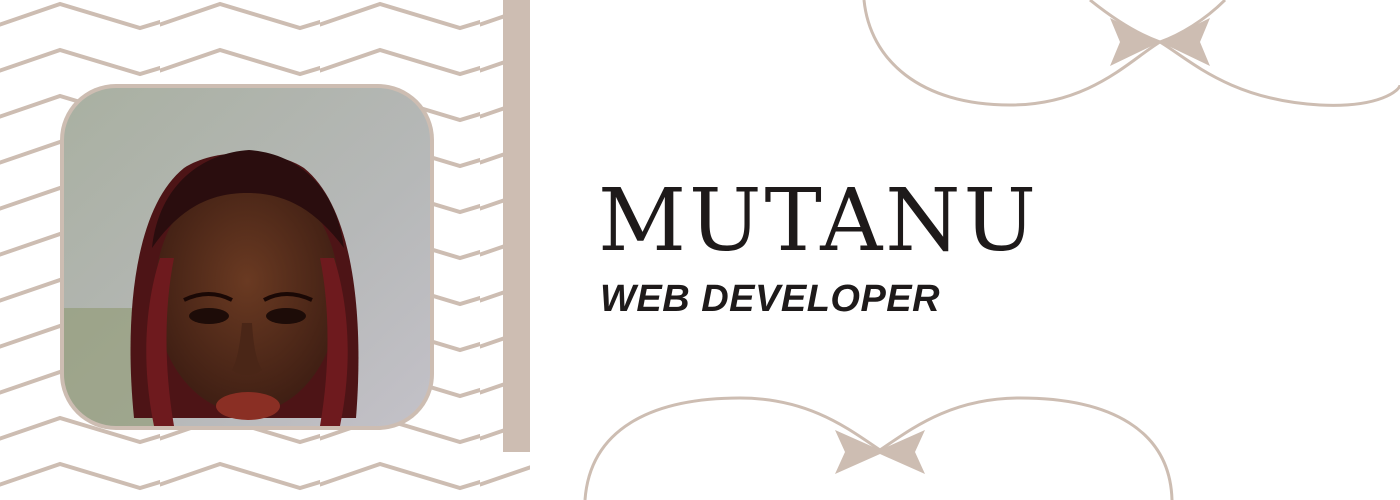 The image size is (1400, 500). What do you see at coordinates (516, 226) in the screenshot?
I see `vertical-accent-bar` at bounding box center [516, 226].